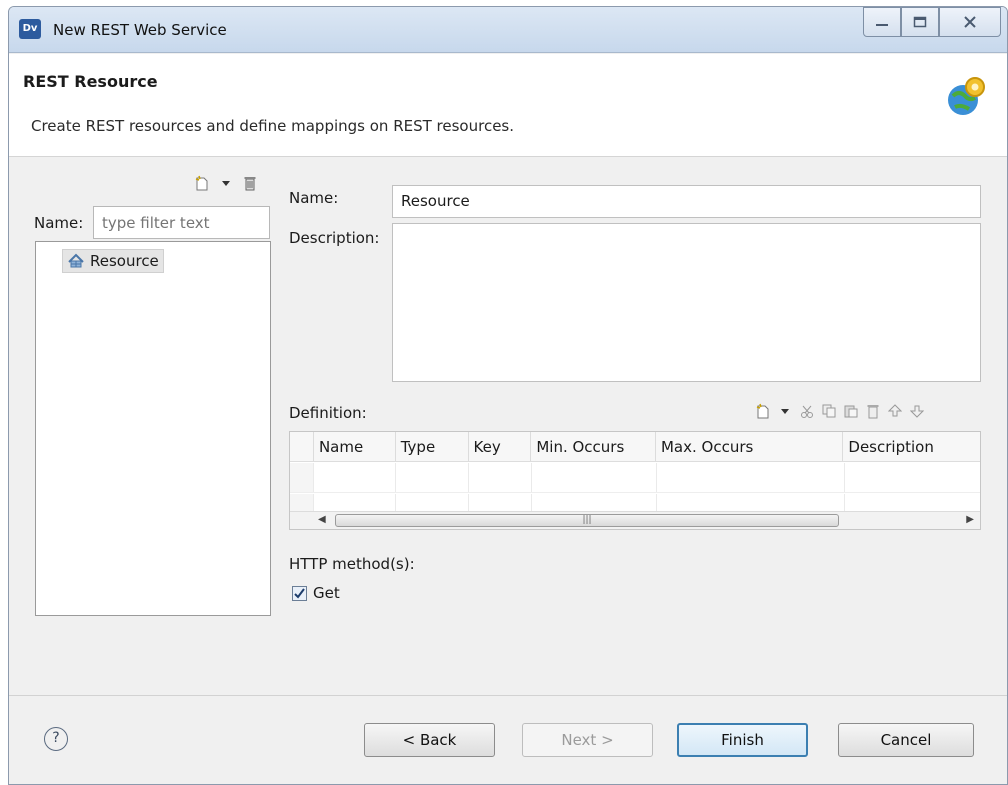  I want to click on table-horizontal-scrollbar: ◀ ||| ▶, so click(635, 520).